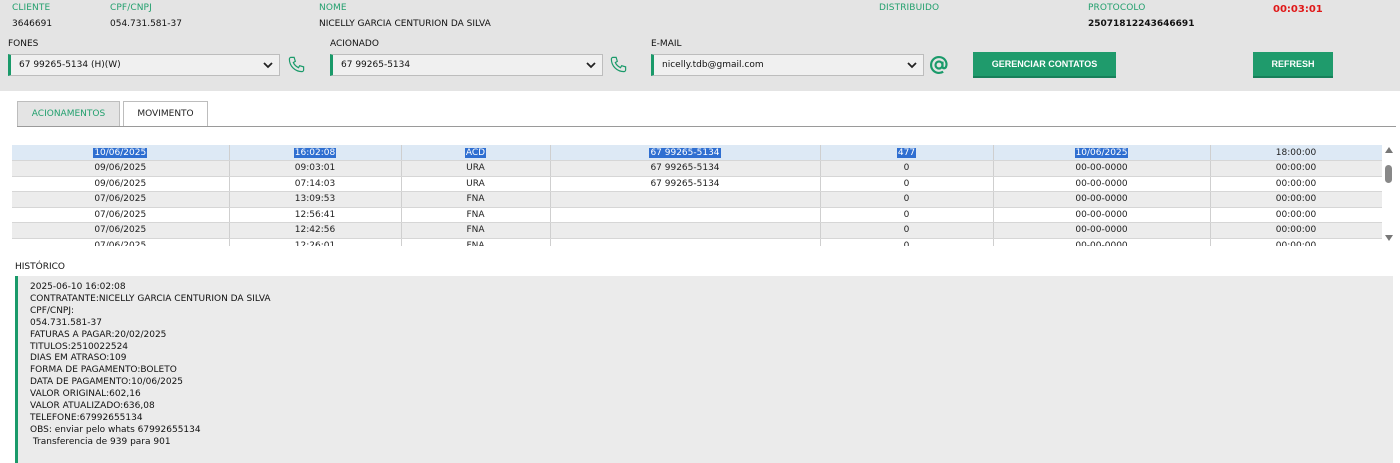  Describe the element at coordinates (354, 44) in the screenshot. I see `acionado-label: ACIONADO` at that location.